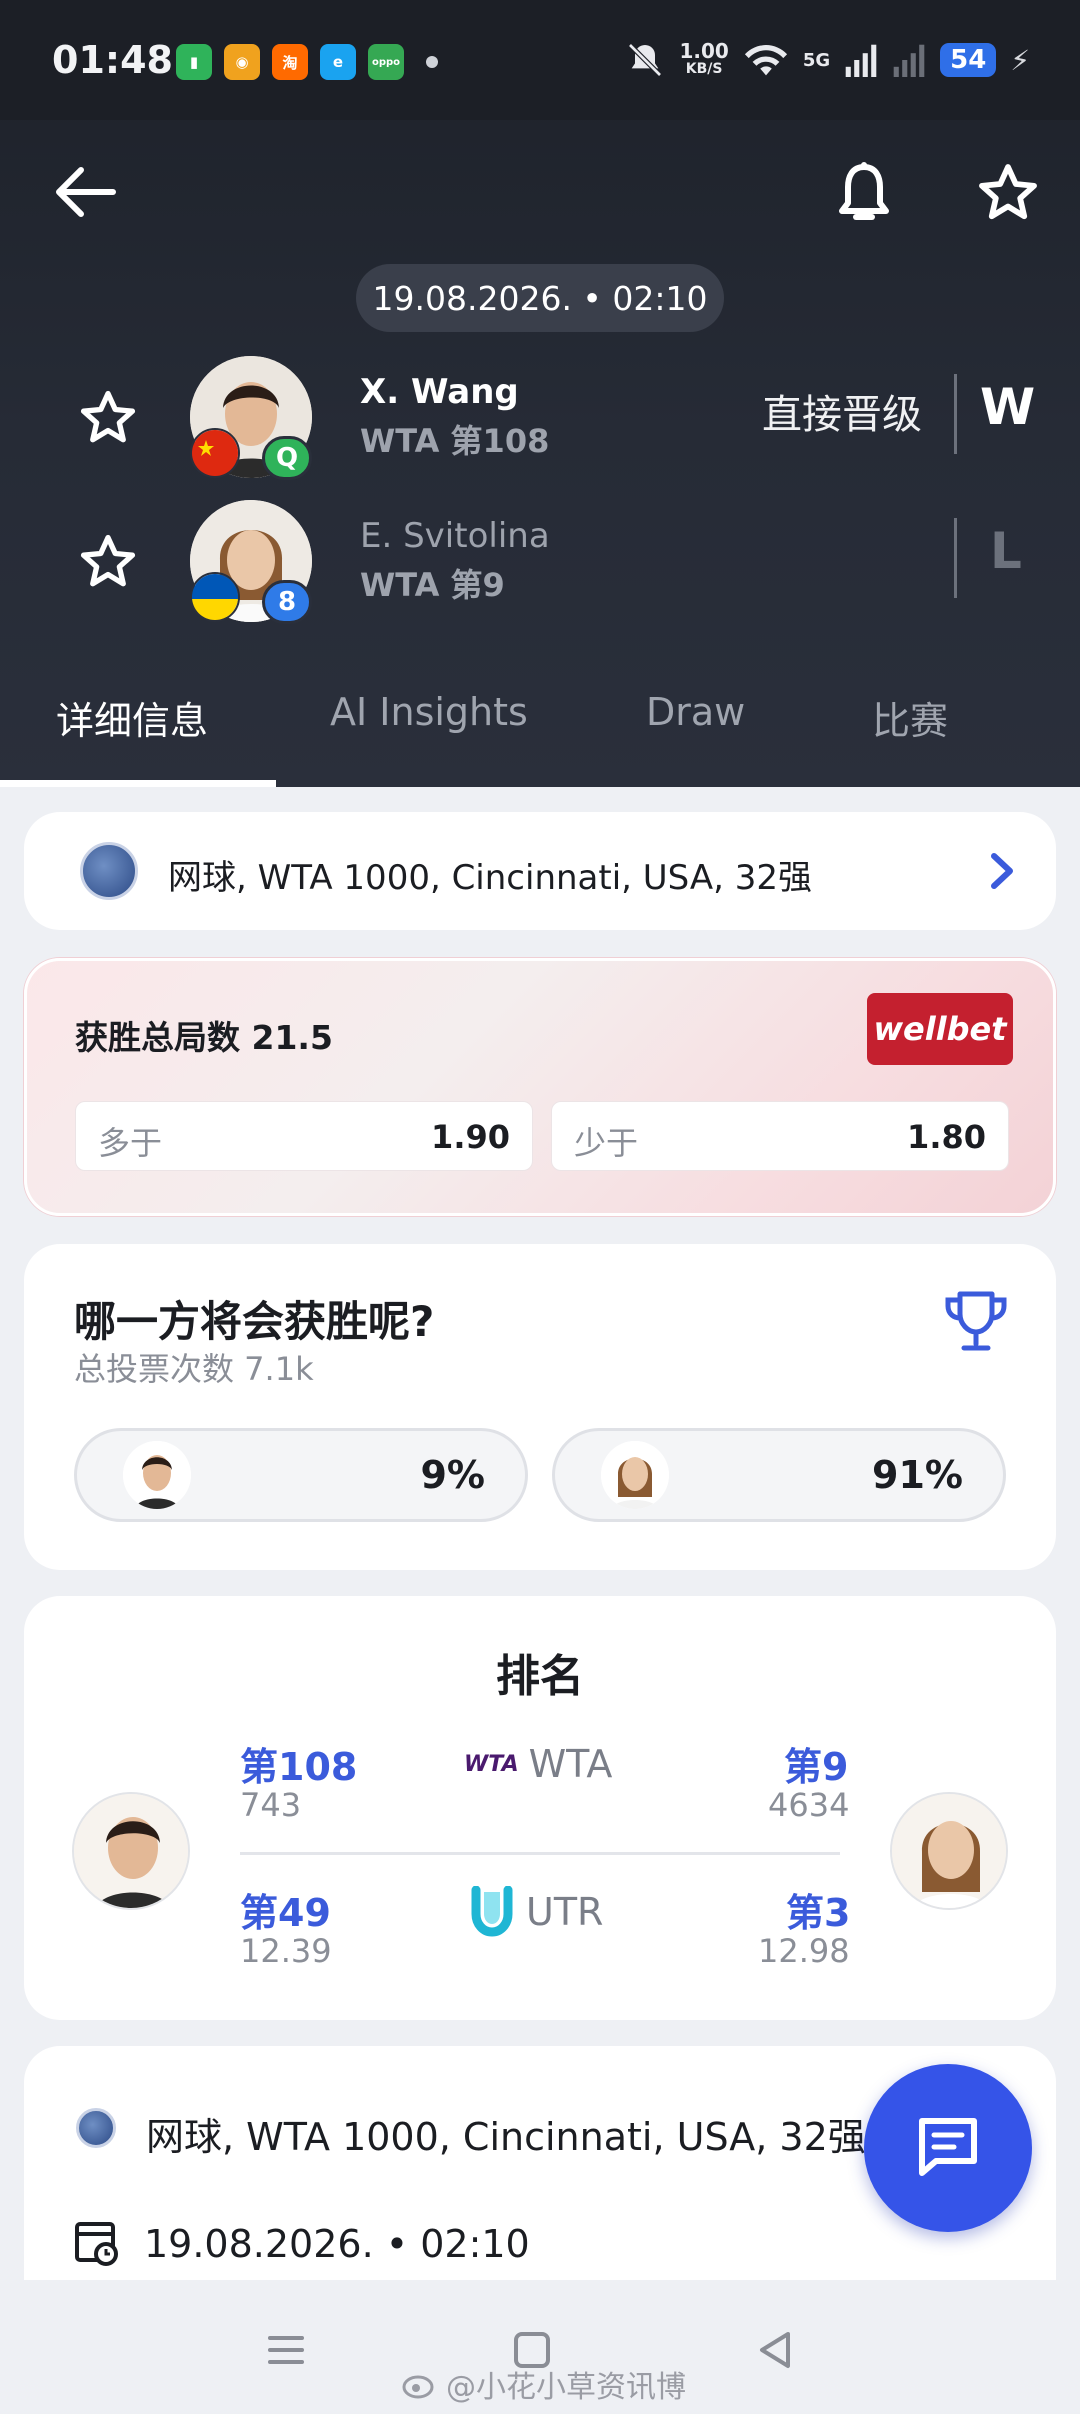 This screenshot has width=1080, height=2414. What do you see at coordinates (917, 1475) in the screenshot?
I see `vote-percent: 91%` at bounding box center [917, 1475].